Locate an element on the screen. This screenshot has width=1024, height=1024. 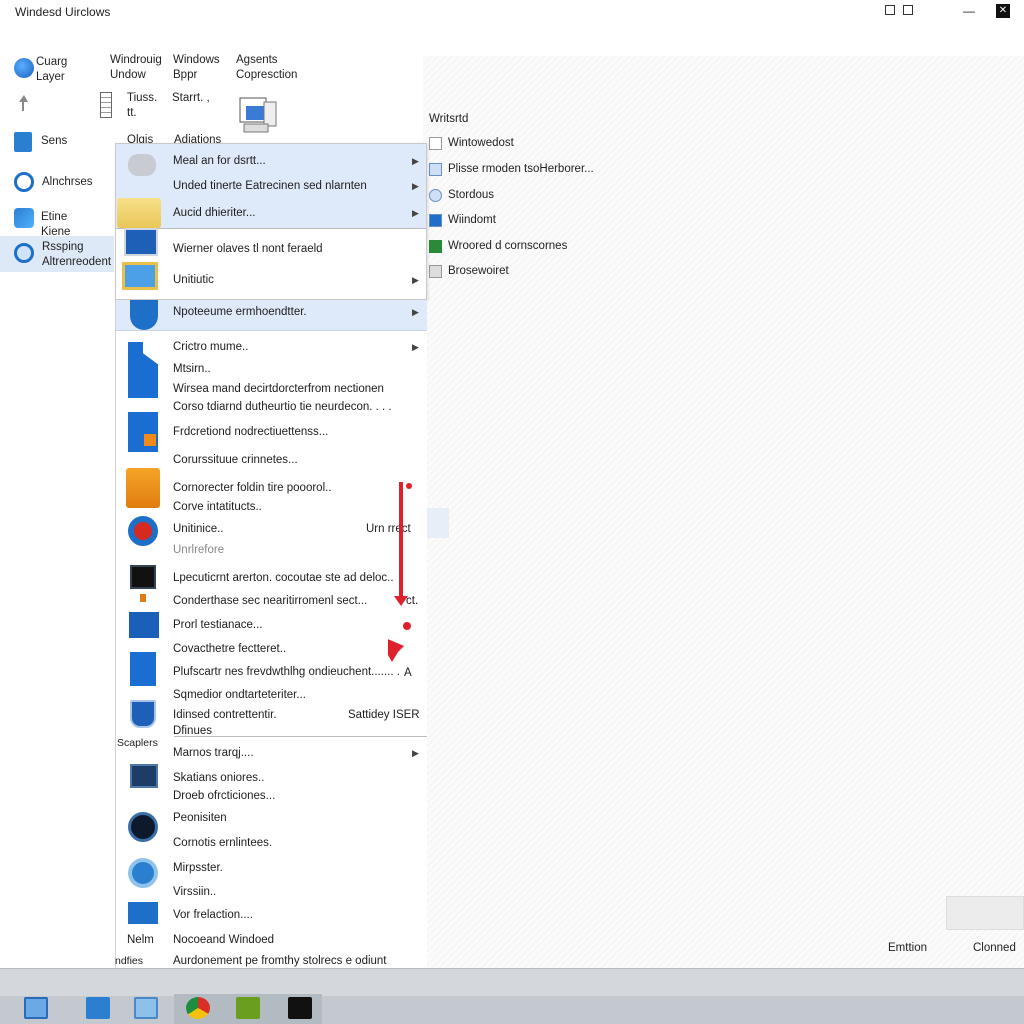
network-icon is located at coordinates (143, 913).